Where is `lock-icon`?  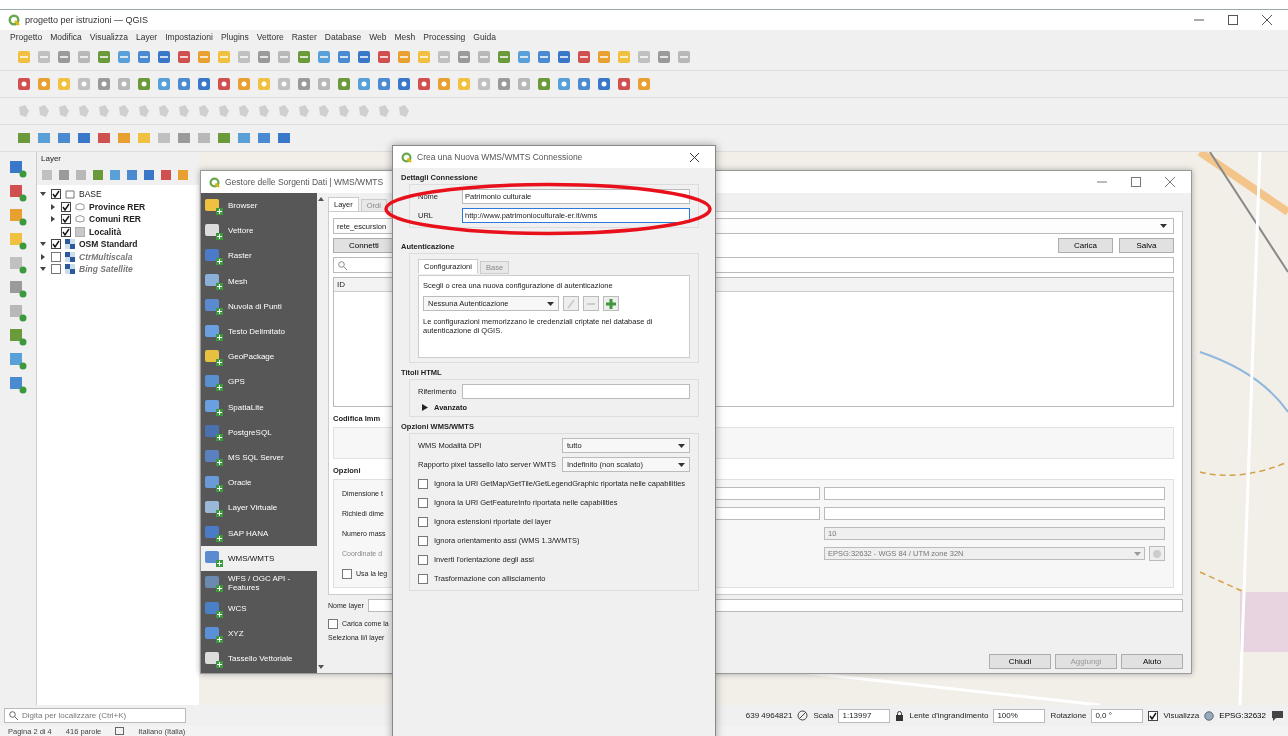
lock-icon is located at coordinates (900, 715).